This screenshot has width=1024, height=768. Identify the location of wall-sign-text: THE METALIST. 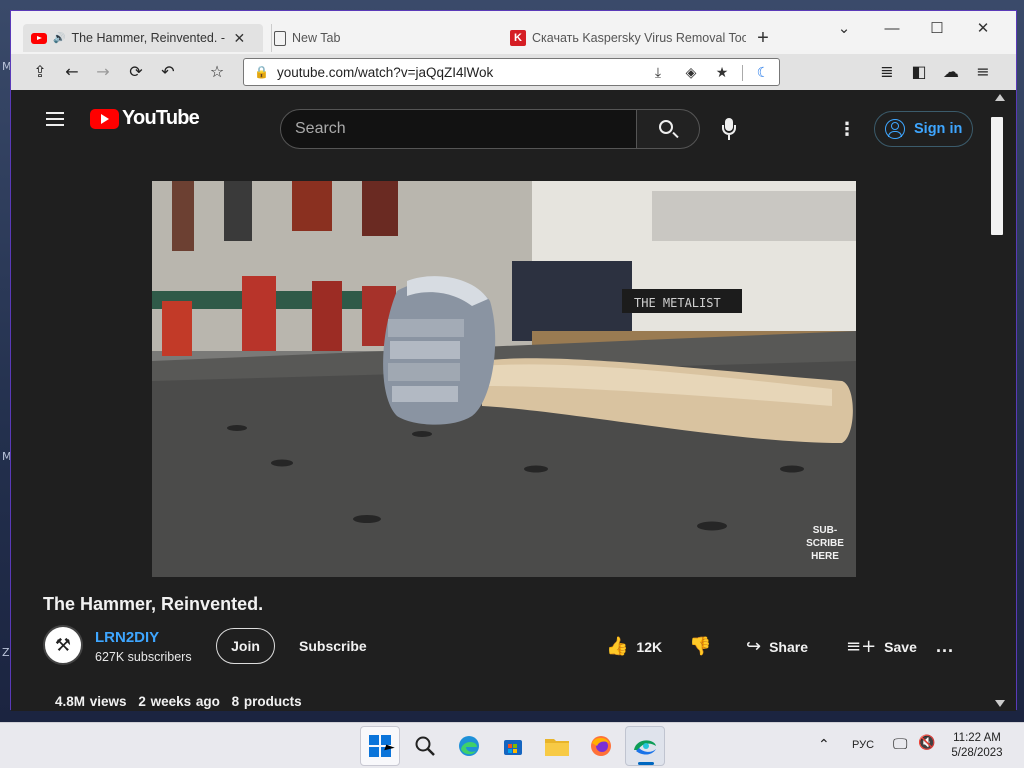
(677, 303).